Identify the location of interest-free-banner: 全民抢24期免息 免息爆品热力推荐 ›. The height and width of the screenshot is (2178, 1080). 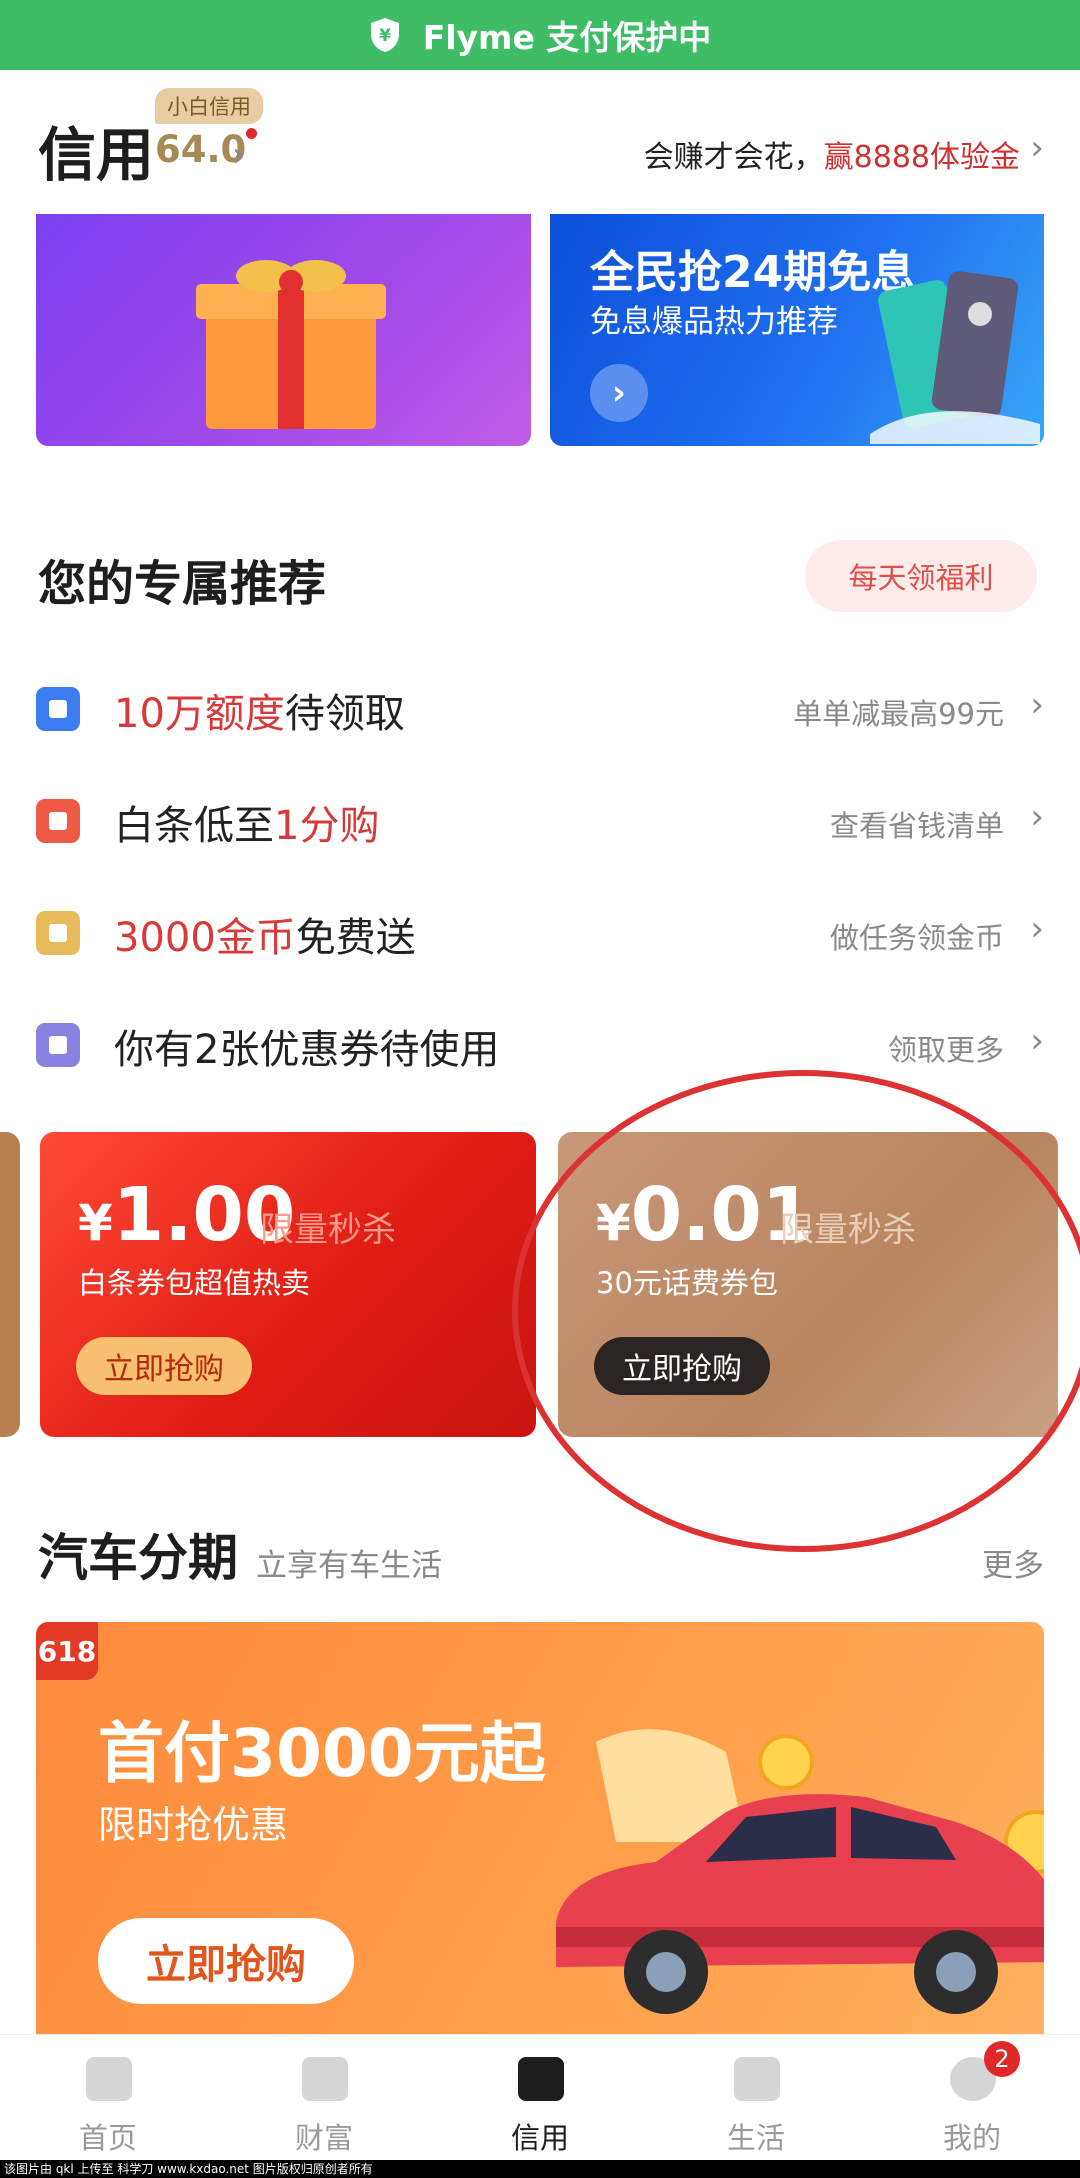
(797, 330).